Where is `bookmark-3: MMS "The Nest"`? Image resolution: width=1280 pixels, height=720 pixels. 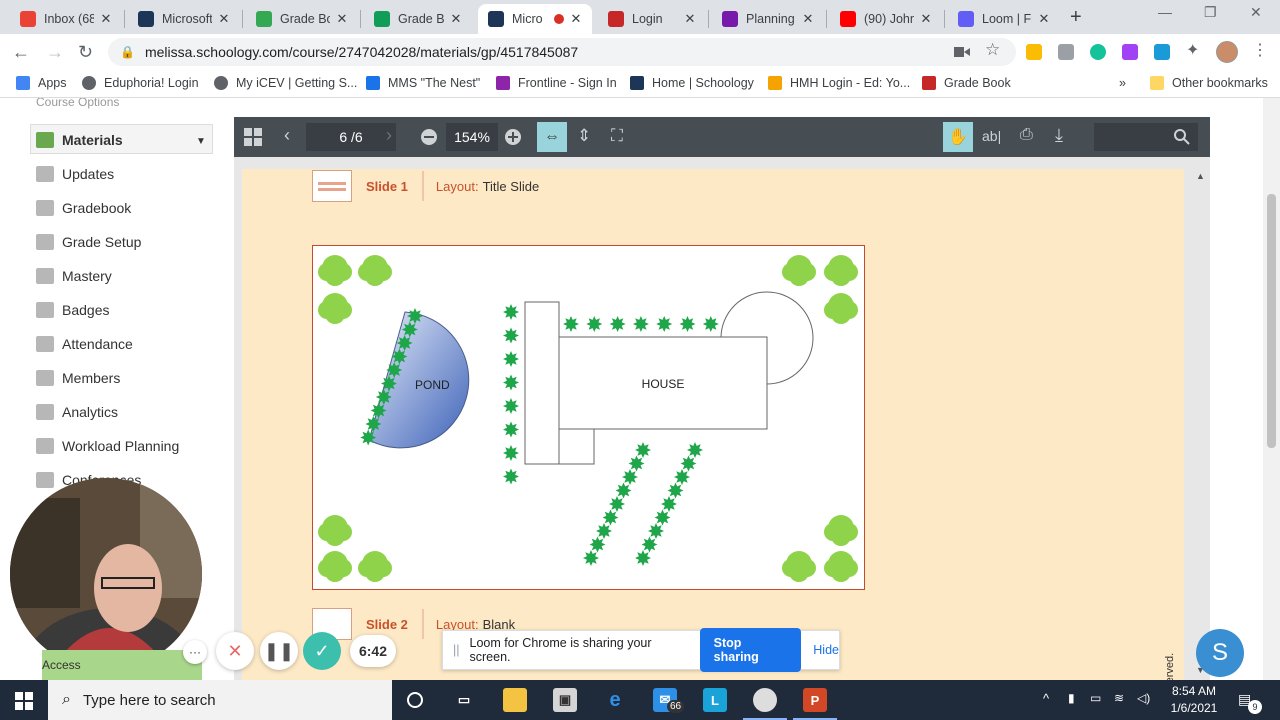 bookmark-3: MMS "The Nest" is located at coordinates (423, 83).